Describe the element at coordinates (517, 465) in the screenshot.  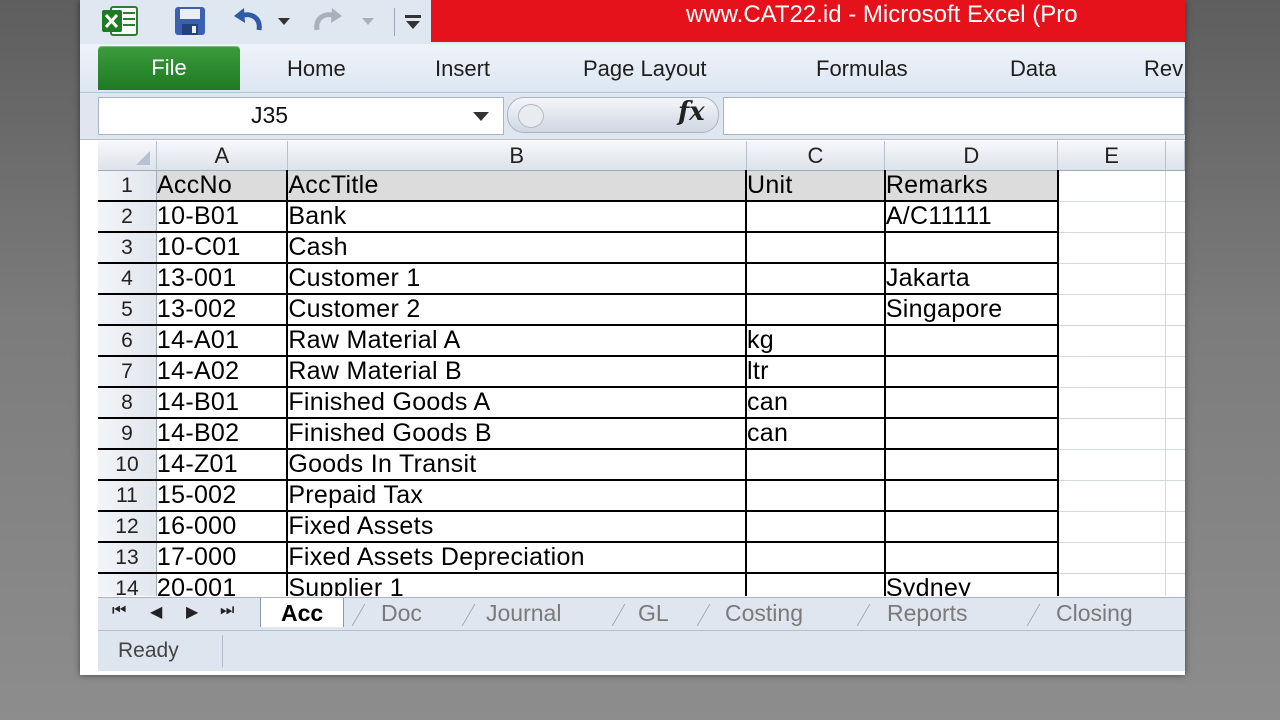
I see `cell-b10: Goods In Transit` at that location.